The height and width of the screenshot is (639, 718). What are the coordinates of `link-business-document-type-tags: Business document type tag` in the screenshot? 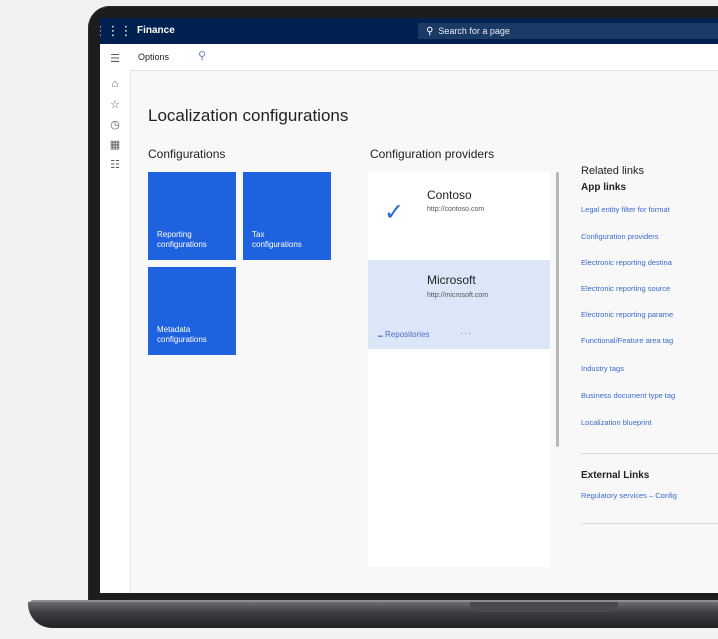 It's located at (628, 395).